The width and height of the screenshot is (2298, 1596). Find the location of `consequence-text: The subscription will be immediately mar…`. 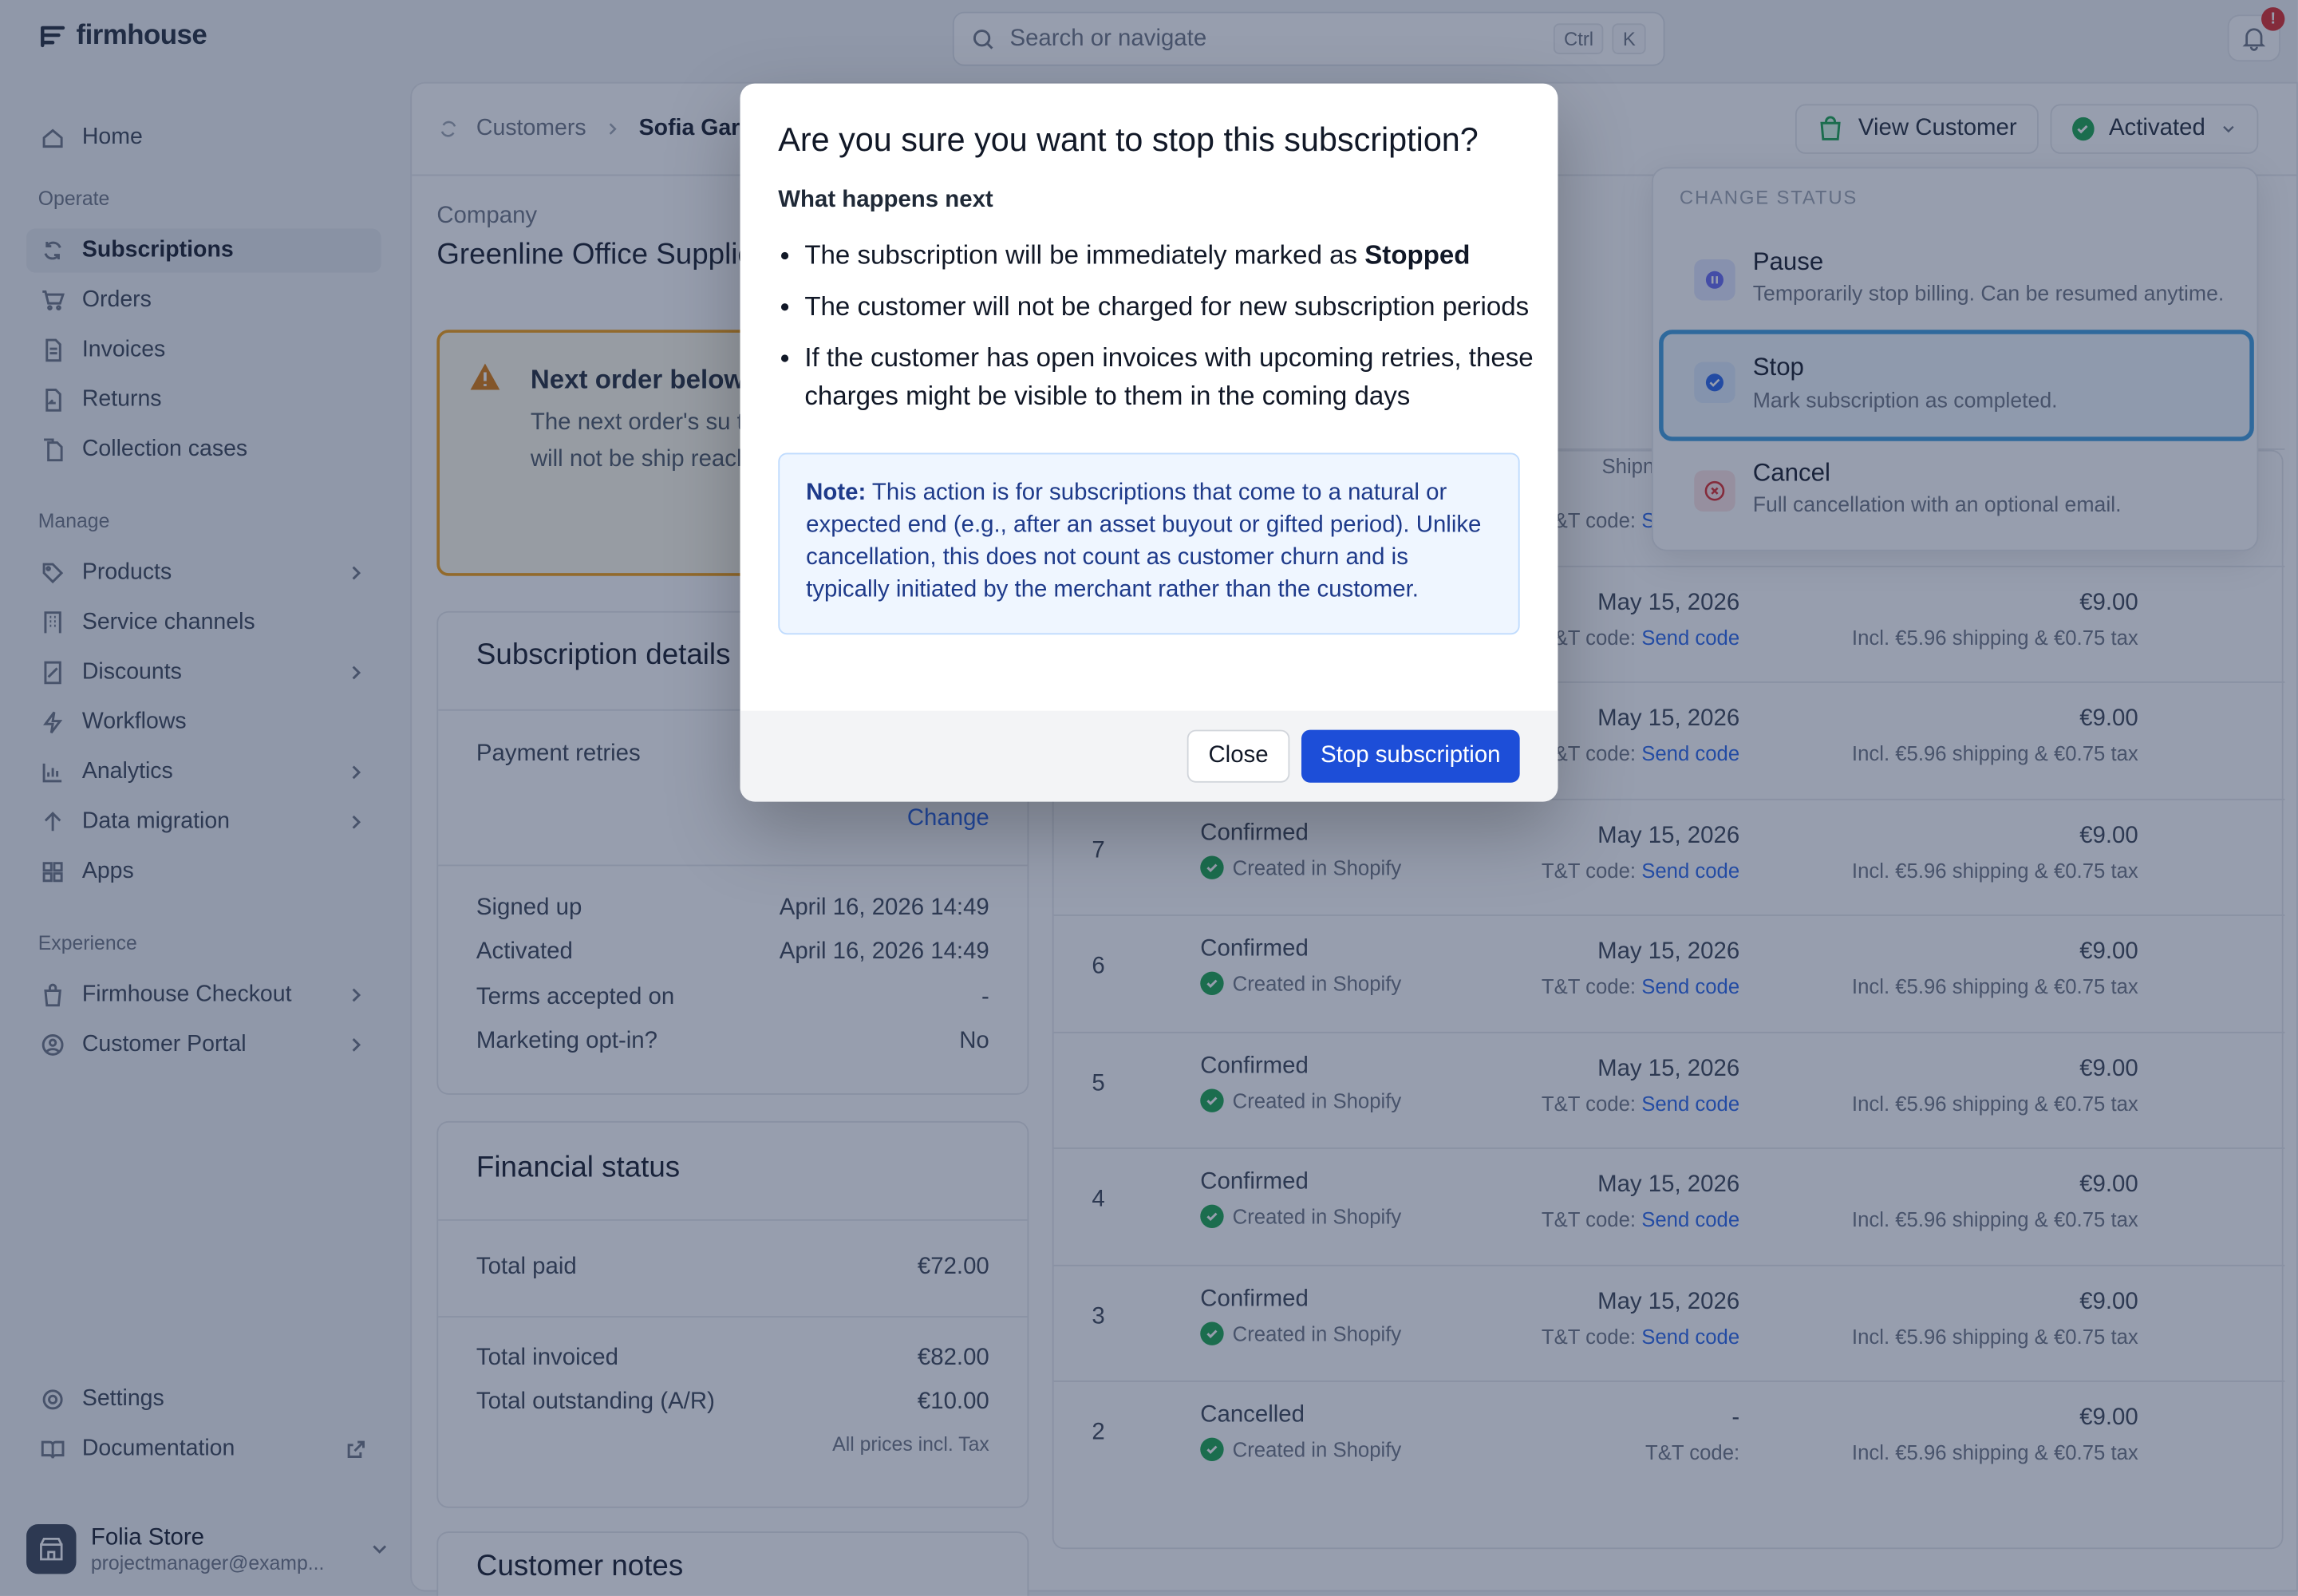

consequence-text: The subscription will be immediately mar… is located at coordinates (1084, 255).